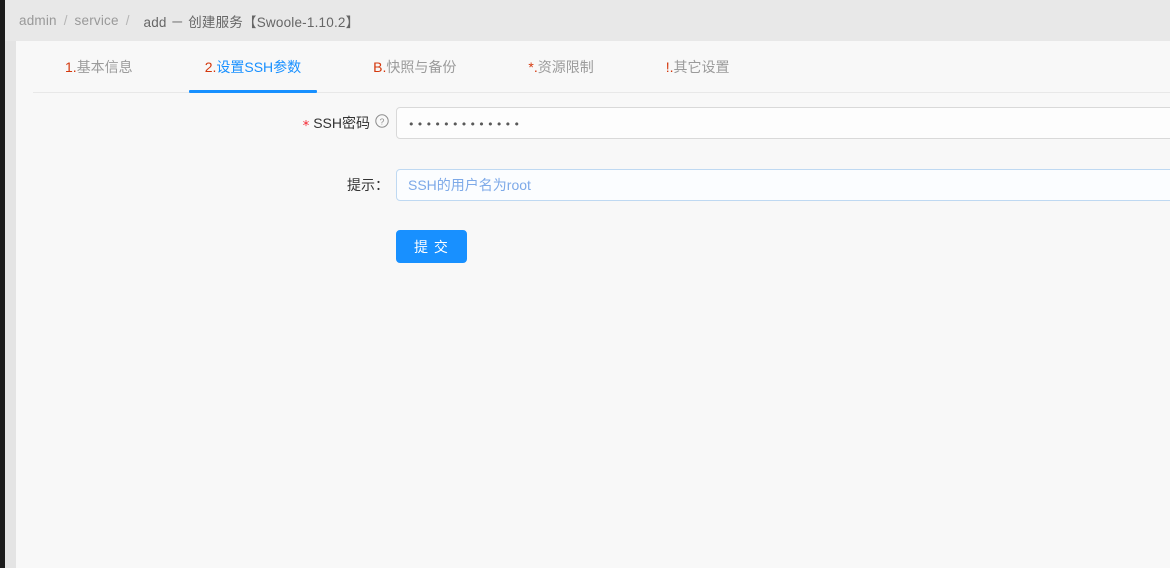 This screenshot has height=568, width=1170. I want to click on tab-label: 其它设置, so click(701, 67).